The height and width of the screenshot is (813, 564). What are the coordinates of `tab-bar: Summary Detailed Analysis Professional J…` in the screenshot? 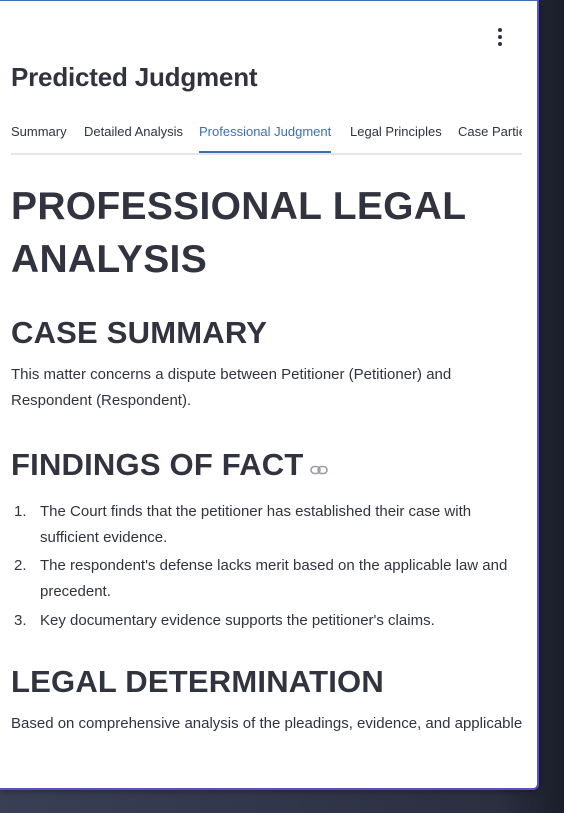 It's located at (266, 134).